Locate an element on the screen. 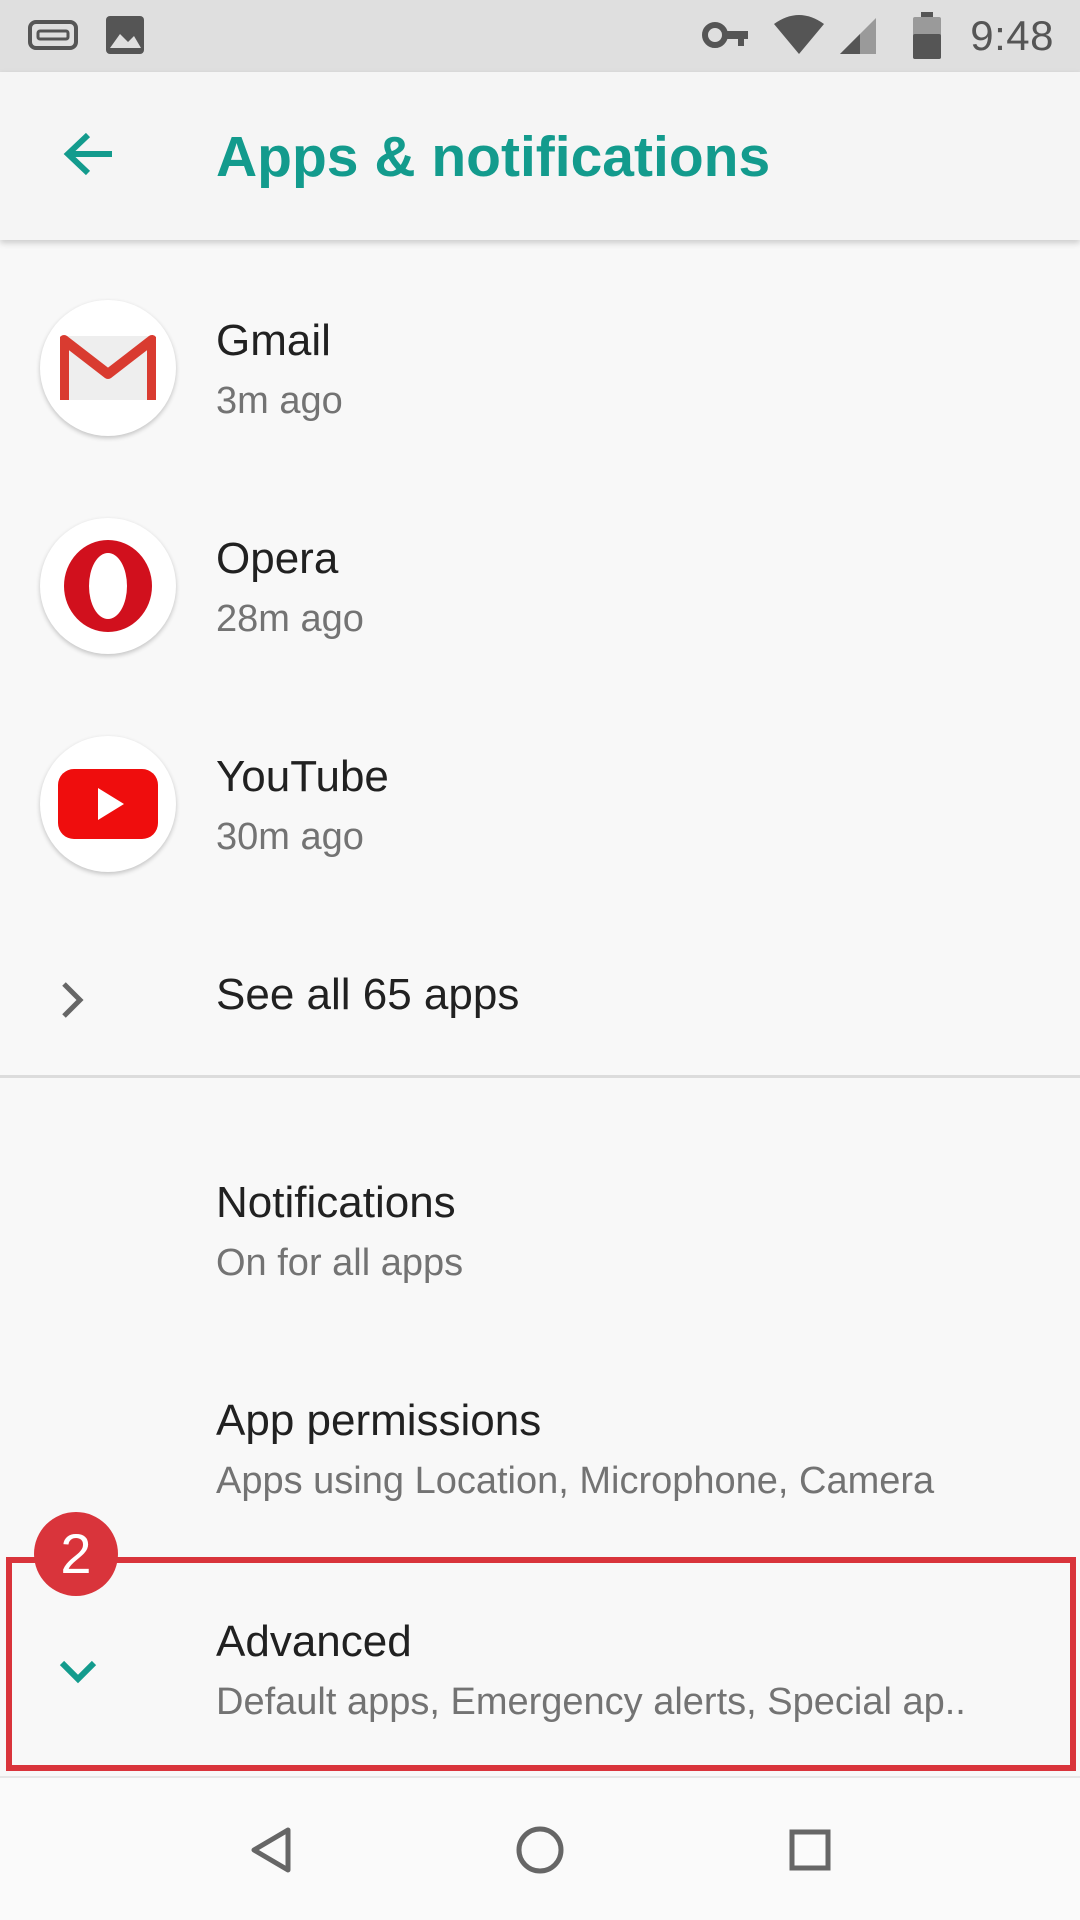  see-all-label: See all 65 apps is located at coordinates (368, 994).